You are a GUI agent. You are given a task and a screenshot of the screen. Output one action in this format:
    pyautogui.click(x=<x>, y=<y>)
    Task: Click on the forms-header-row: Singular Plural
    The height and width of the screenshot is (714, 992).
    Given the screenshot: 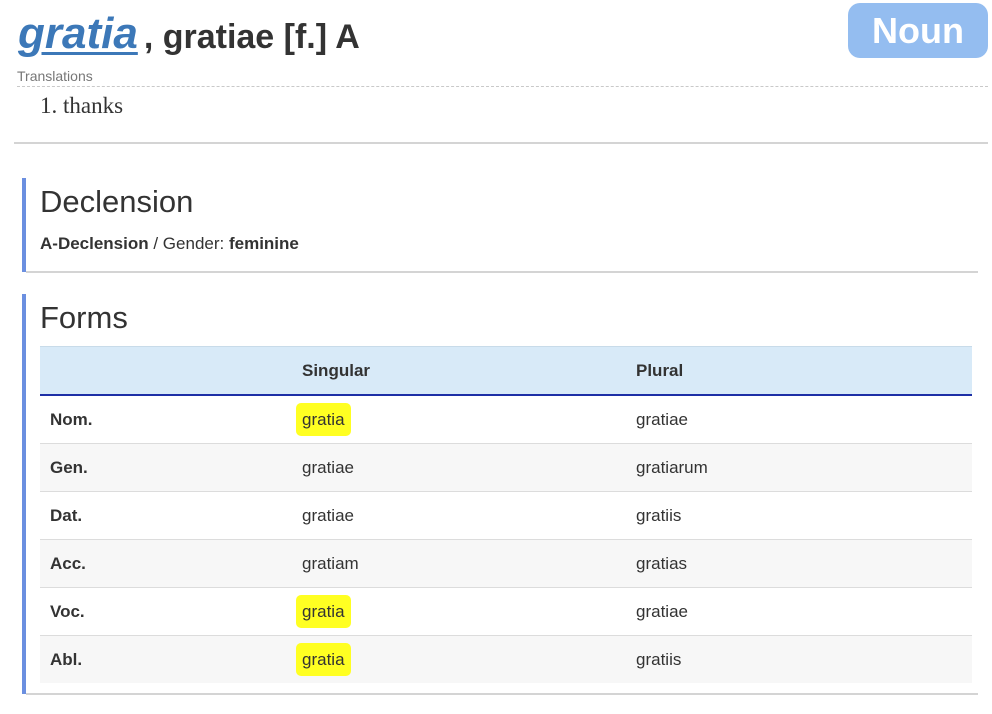 What is the action you would take?
    pyautogui.click(x=506, y=371)
    